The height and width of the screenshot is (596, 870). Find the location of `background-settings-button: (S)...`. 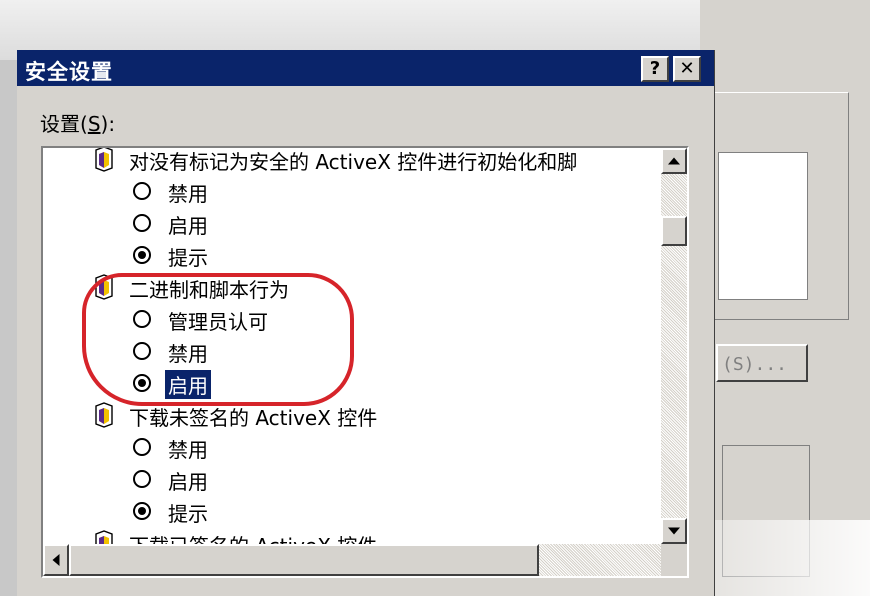

background-settings-button: (S)... is located at coordinates (762, 363).